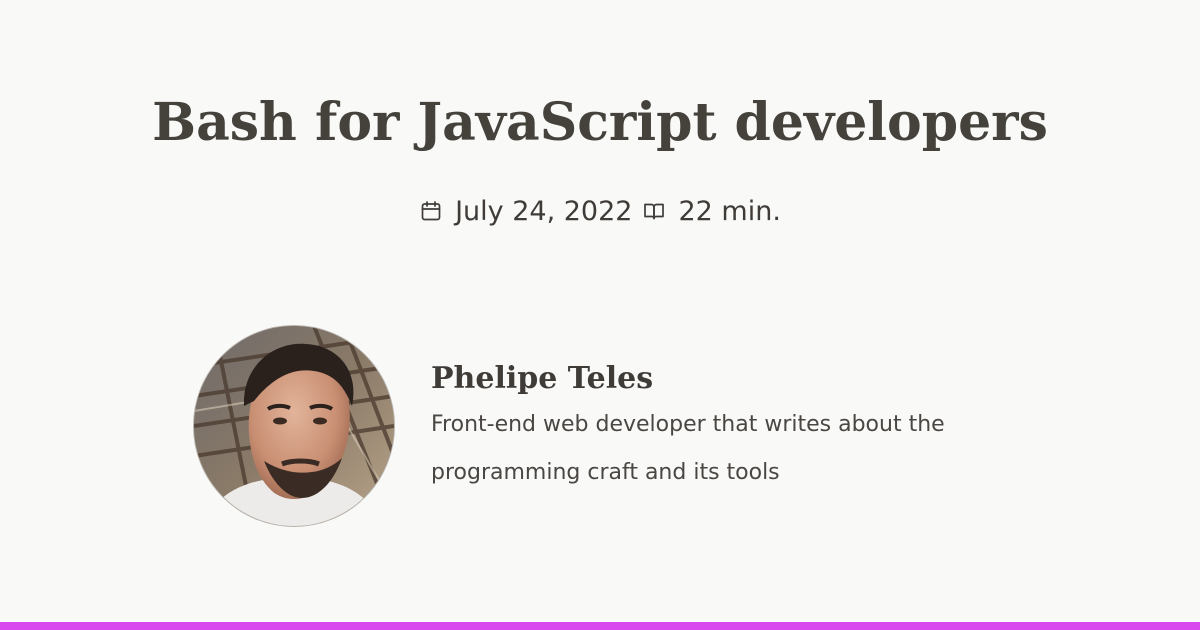 Image resolution: width=1200 pixels, height=630 pixels. I want to click on book-open-icon, so click(654, 211).